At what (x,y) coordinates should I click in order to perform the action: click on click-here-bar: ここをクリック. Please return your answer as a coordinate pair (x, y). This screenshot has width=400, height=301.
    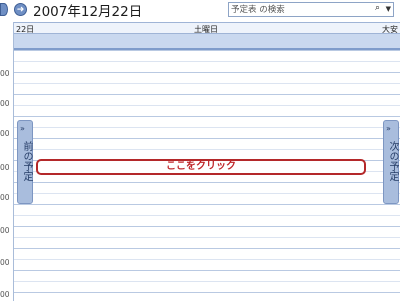
    Looking at the image, I should click on (201, 167).